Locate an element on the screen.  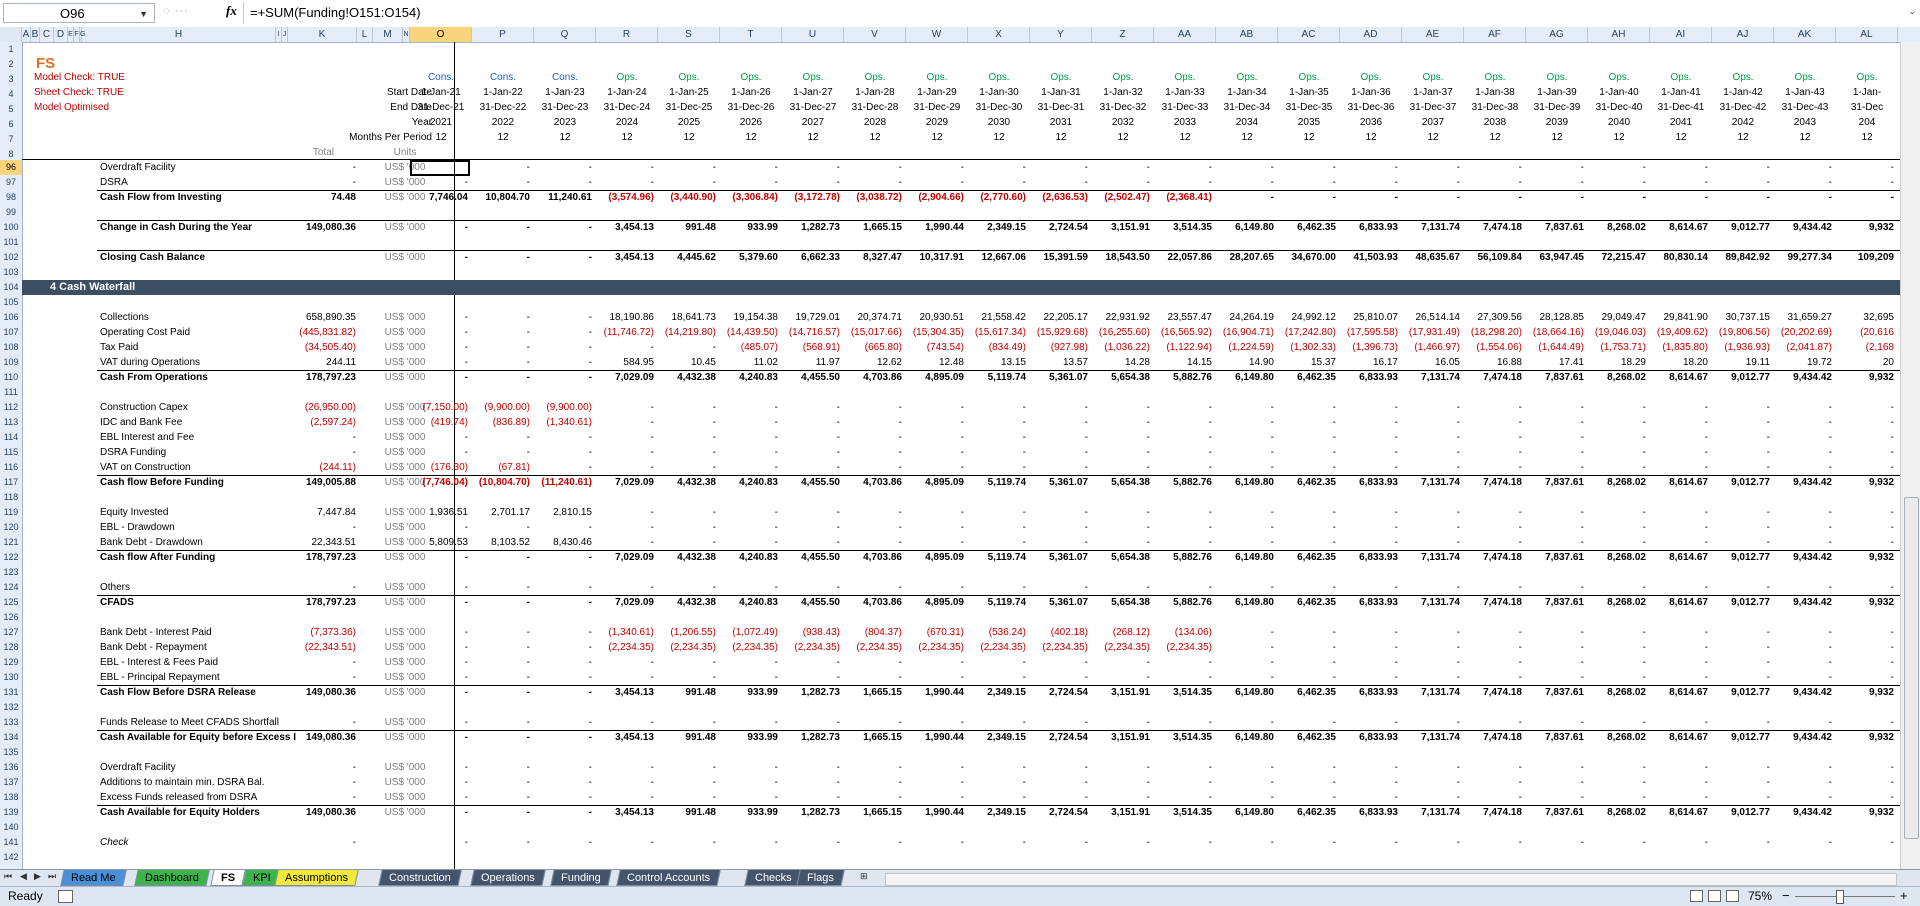
row-header-7: 7 is located at coordinates (11, 139).